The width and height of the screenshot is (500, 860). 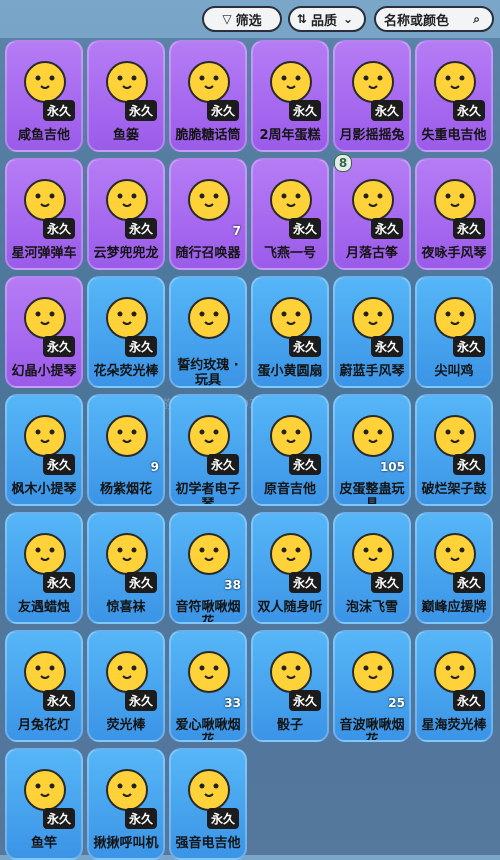 I want to click on item-name: 破烂架子鼓, so click(x=454, y=489).